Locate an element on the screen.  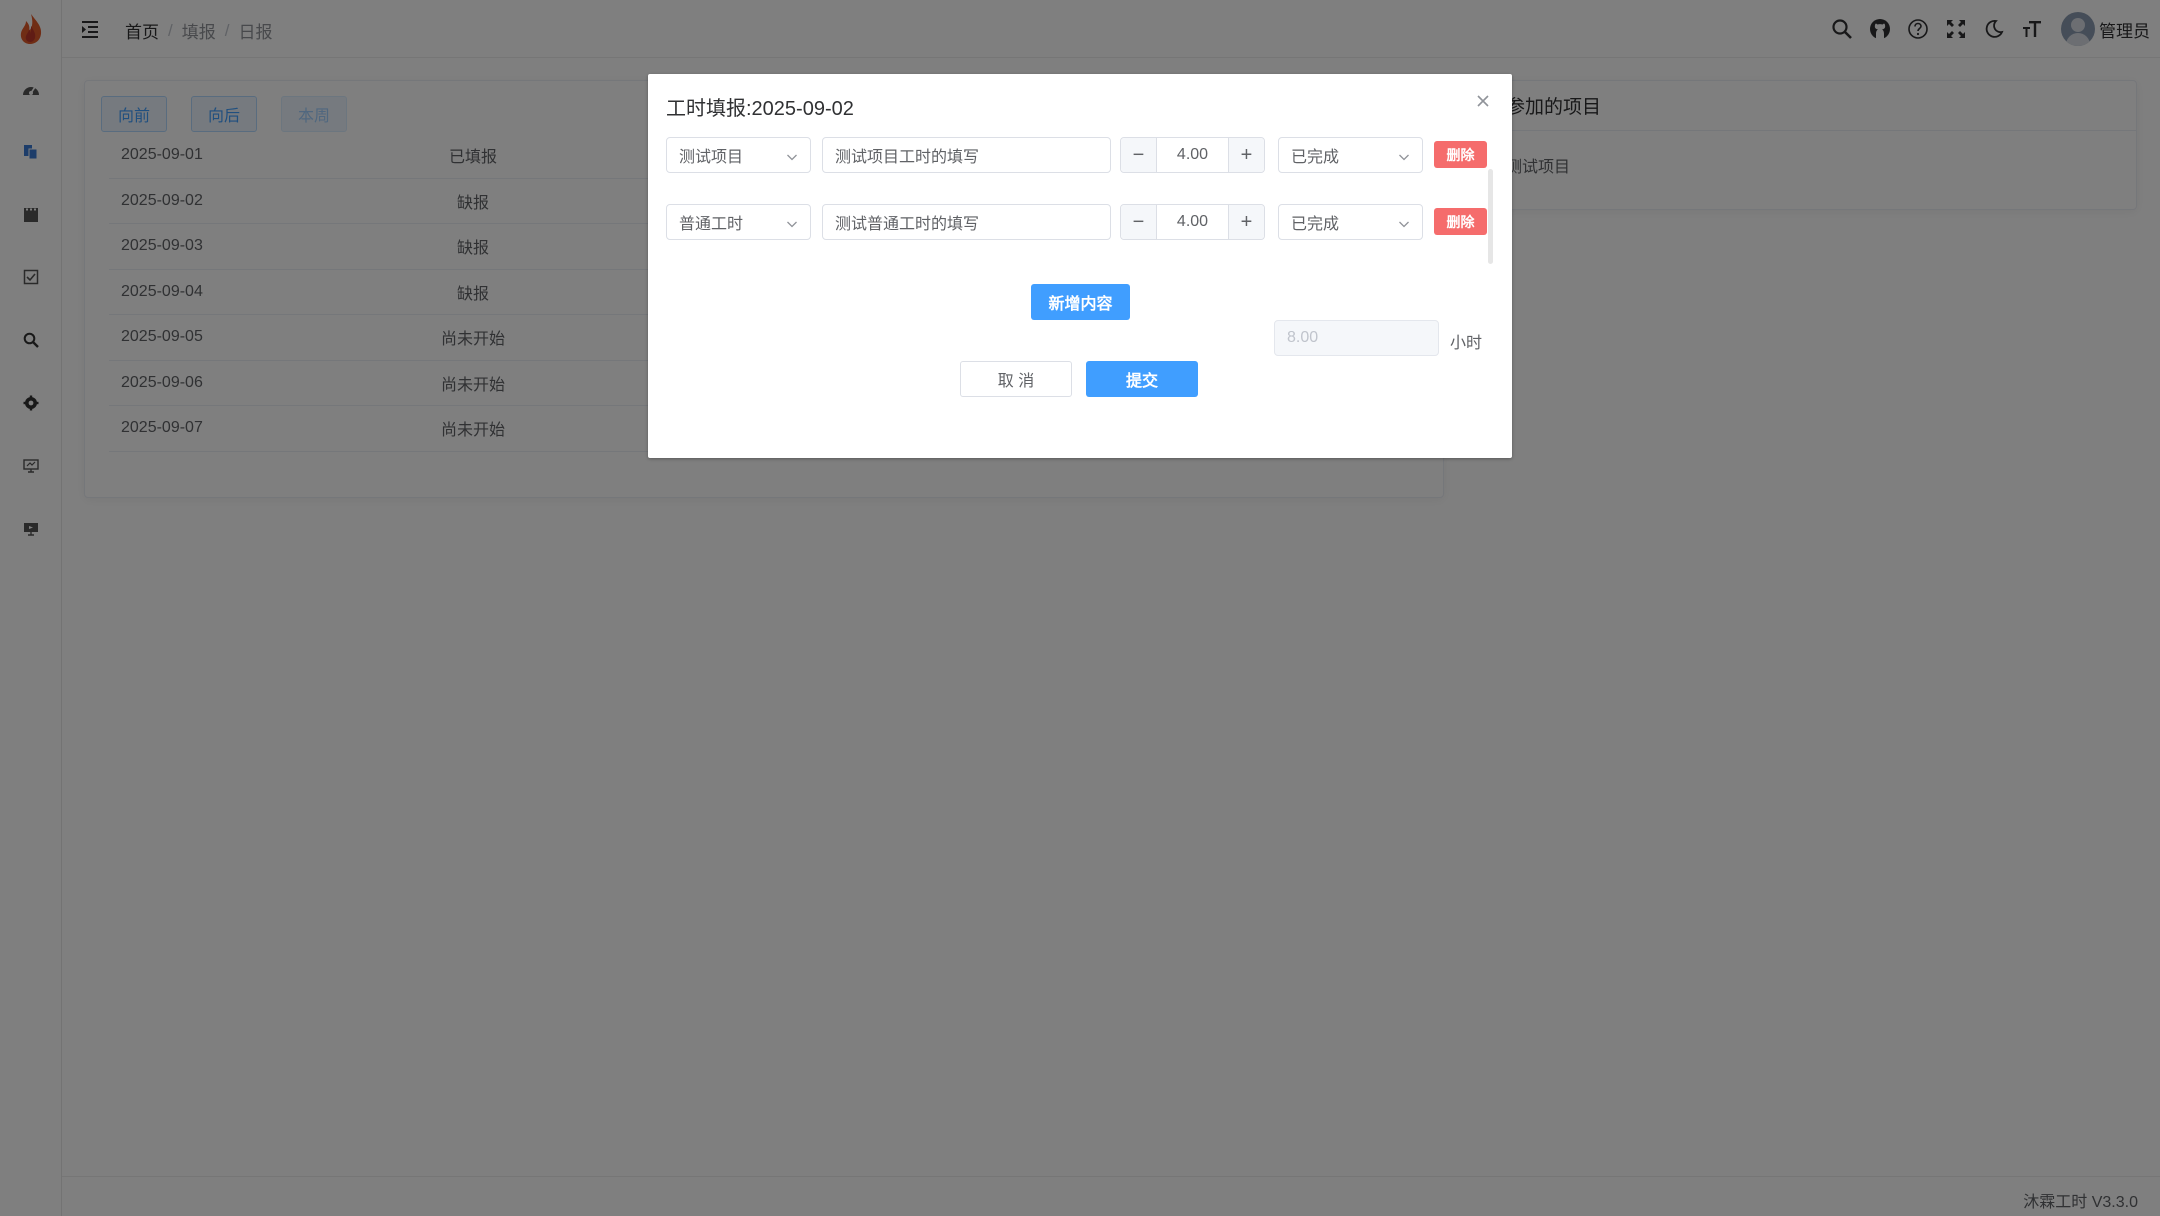
content-input: 测试项目工时的填写 is located at coordinates (966, 155).